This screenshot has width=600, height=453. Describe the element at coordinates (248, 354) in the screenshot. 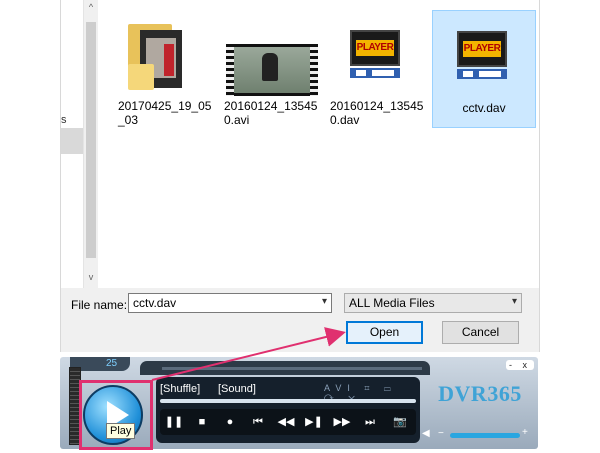

I see `annotation-arrow` at that location.